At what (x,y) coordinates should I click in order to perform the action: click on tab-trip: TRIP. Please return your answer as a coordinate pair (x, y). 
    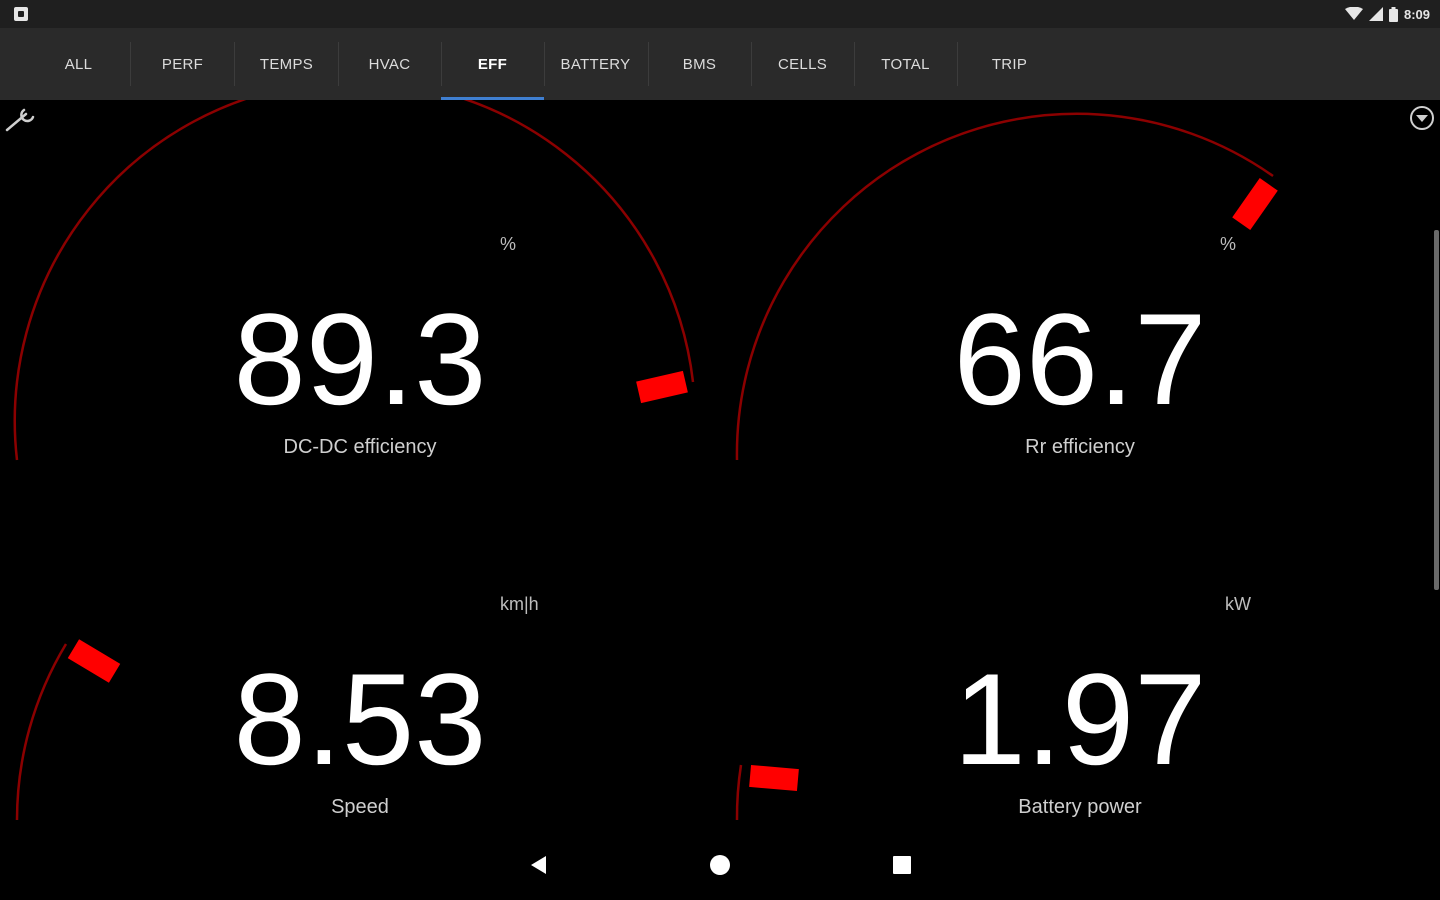
    Looking at the image, I should click on (1009, 64).